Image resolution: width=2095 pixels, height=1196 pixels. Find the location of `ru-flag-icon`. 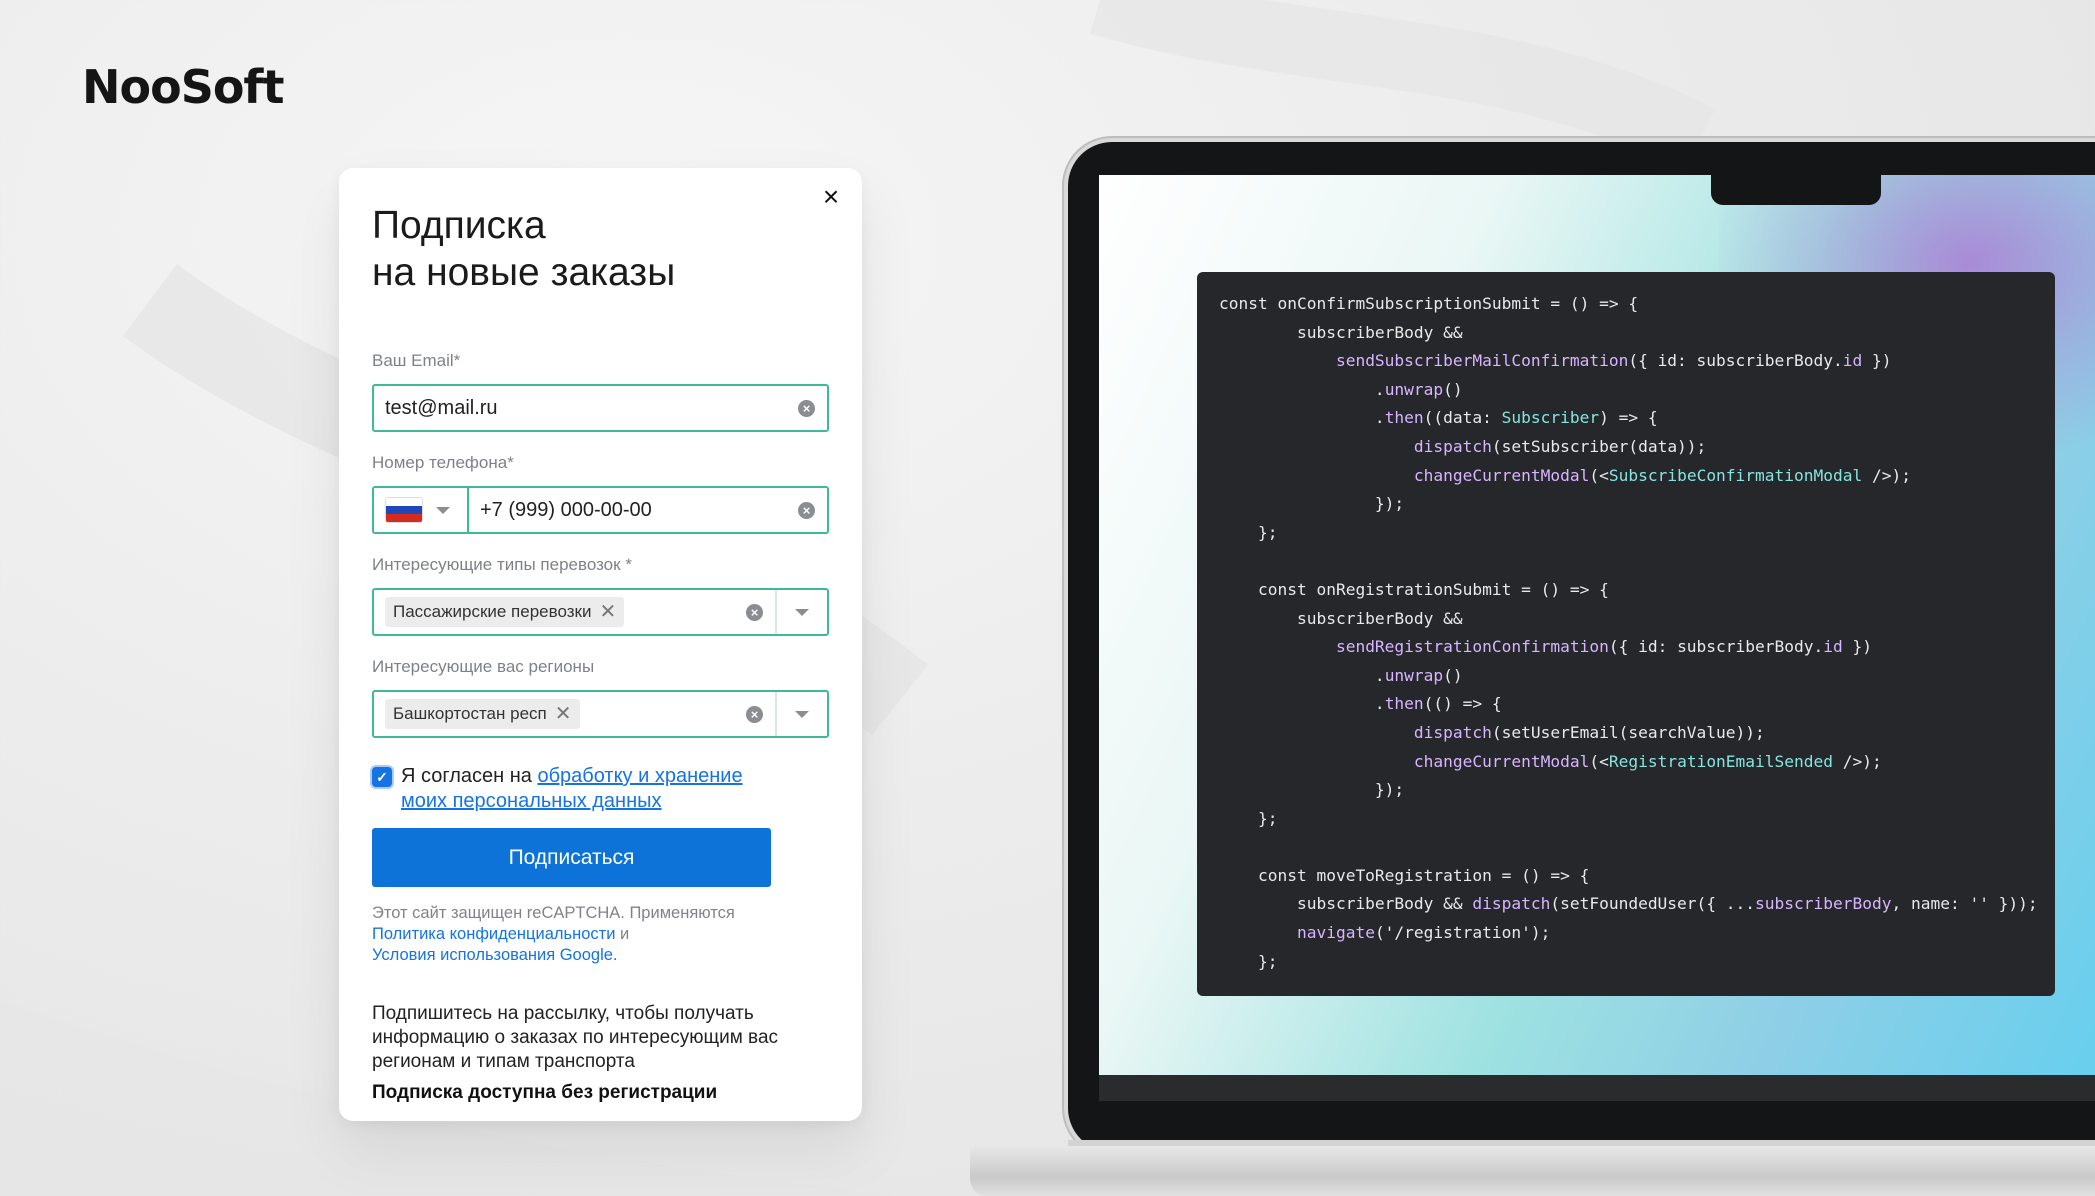

ru-flag-icon is located at coordinates (404, 510).